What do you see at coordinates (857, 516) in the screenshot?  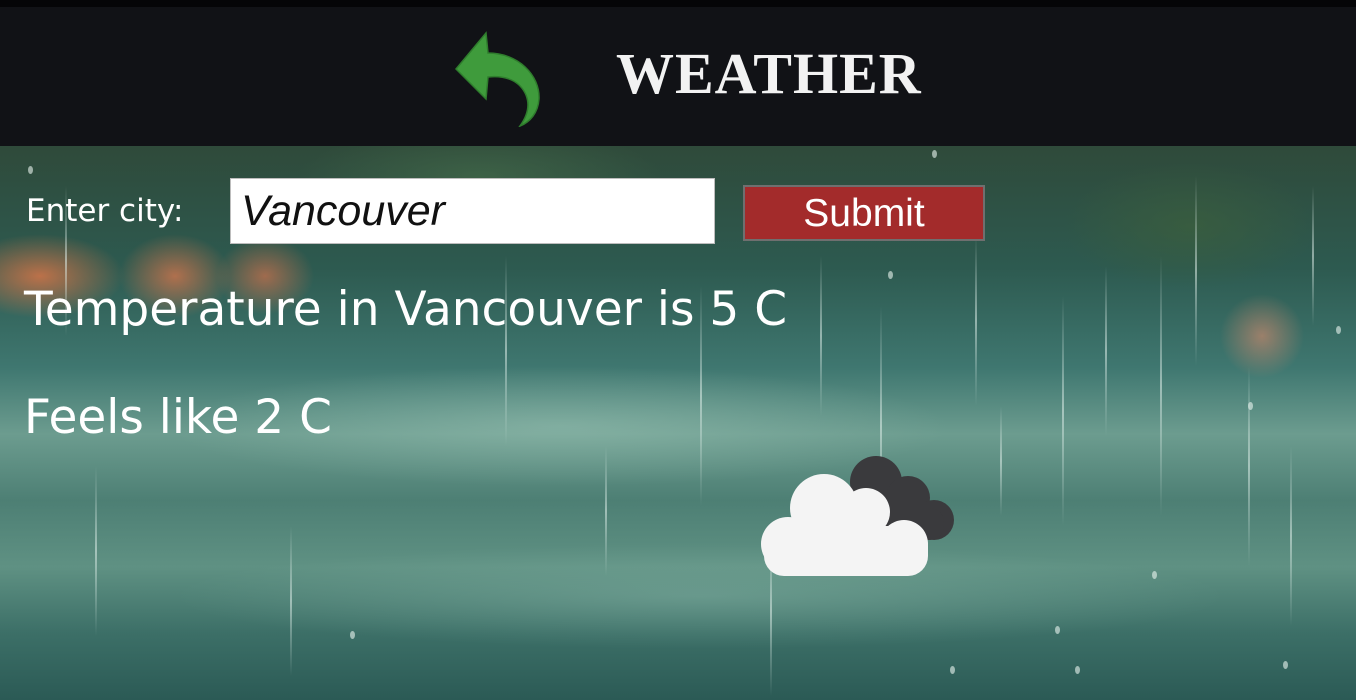 I see `cloudy-icon` at bounding box center [857, 516].